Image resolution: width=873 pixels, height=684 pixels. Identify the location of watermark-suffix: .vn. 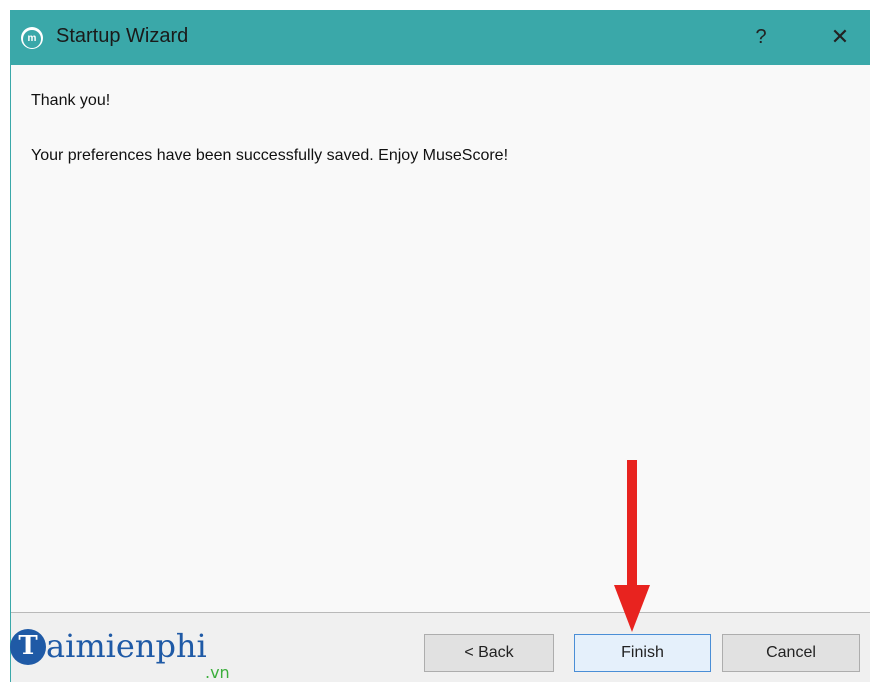
(217, 672).